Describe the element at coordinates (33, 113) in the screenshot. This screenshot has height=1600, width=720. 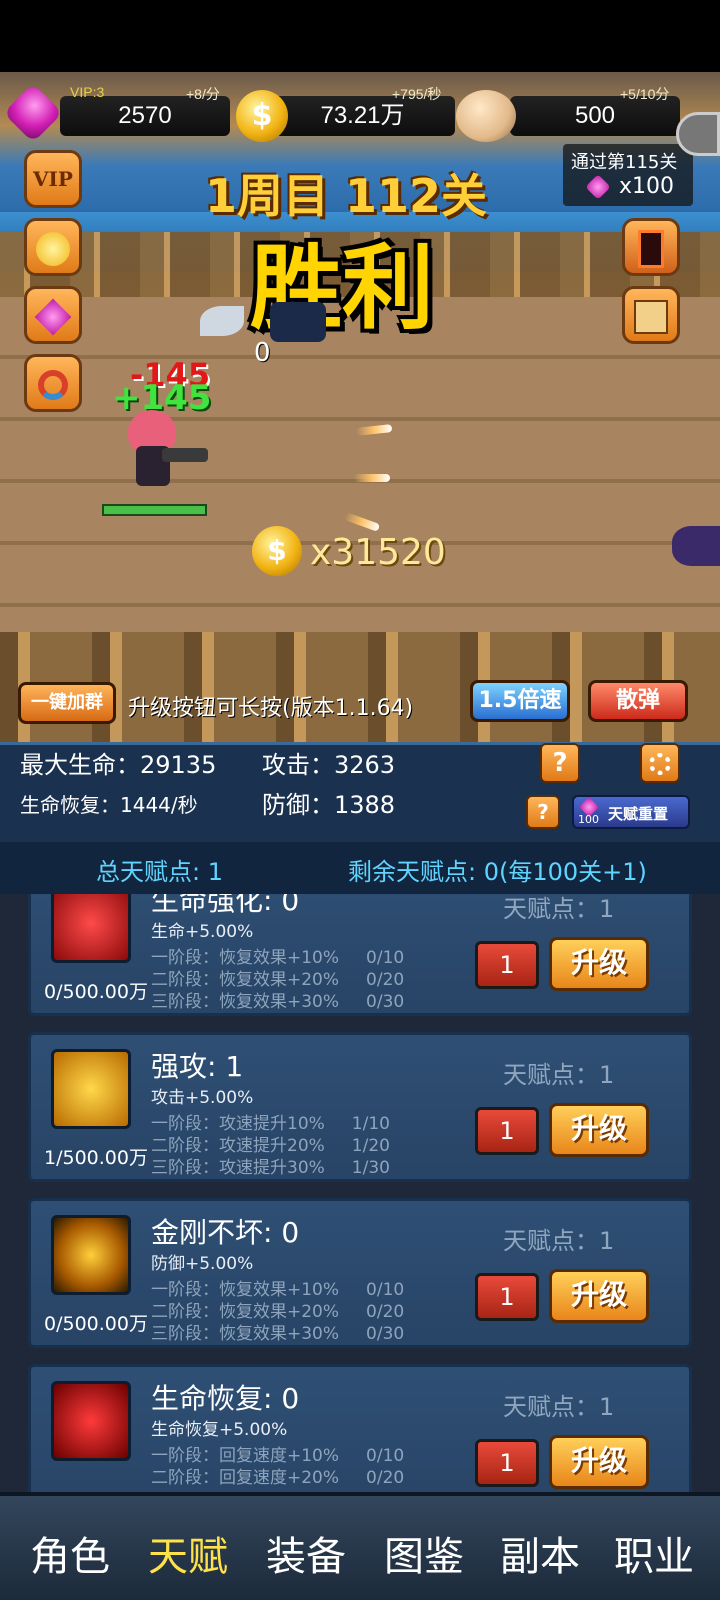
I see `gem-icon` at that location.